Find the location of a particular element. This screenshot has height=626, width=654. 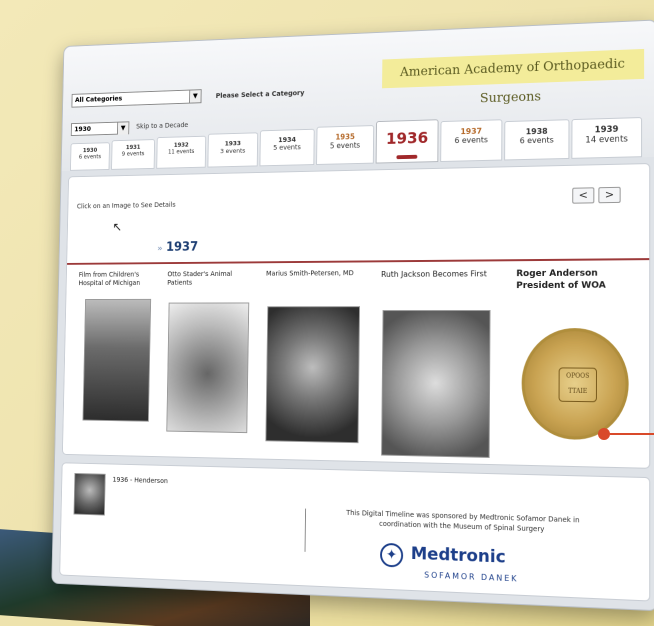

prev-button: < is located at coordinates (583, 195).